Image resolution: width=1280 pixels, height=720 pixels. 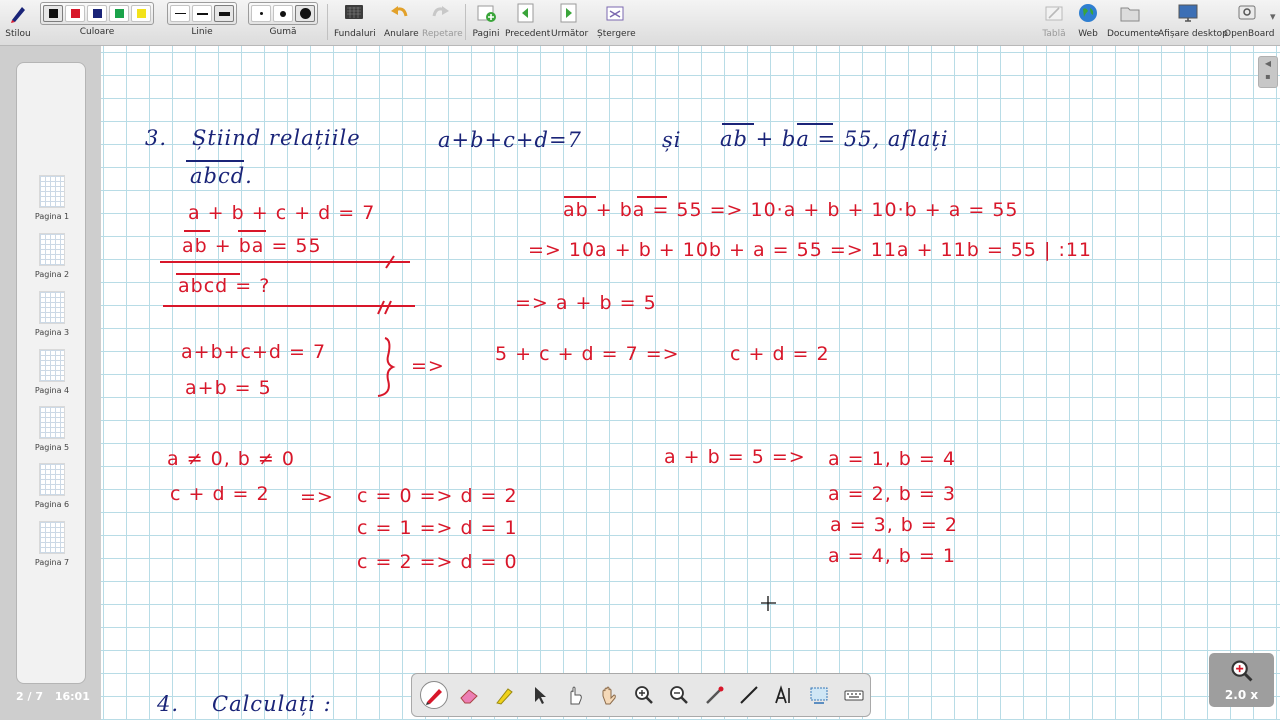 I want to click on virtual-keyboard-button, so click(x=854, y=695).